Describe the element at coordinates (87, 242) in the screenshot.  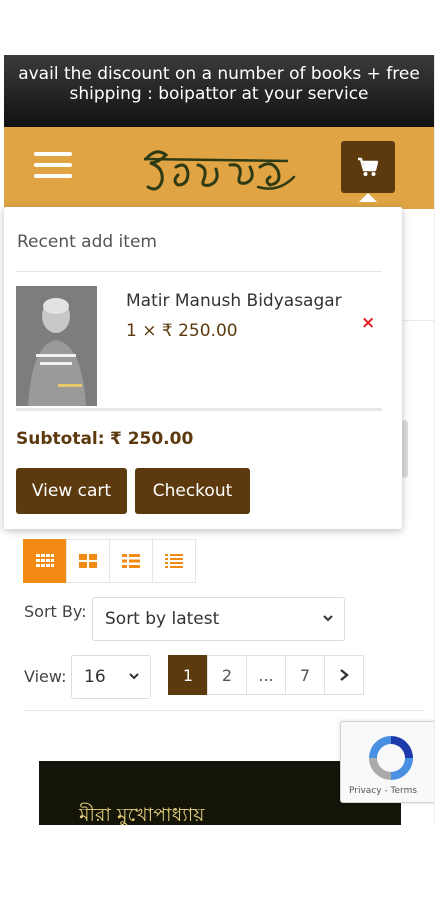
I see `cart-dropdown-title: Recent add item` at that location.